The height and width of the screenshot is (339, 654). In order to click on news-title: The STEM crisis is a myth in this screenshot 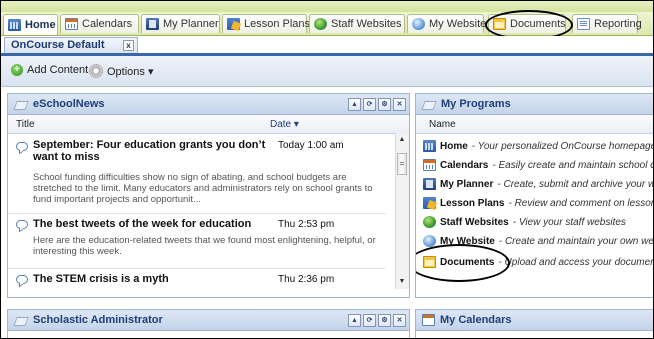, I will do `click(152, 279)`.